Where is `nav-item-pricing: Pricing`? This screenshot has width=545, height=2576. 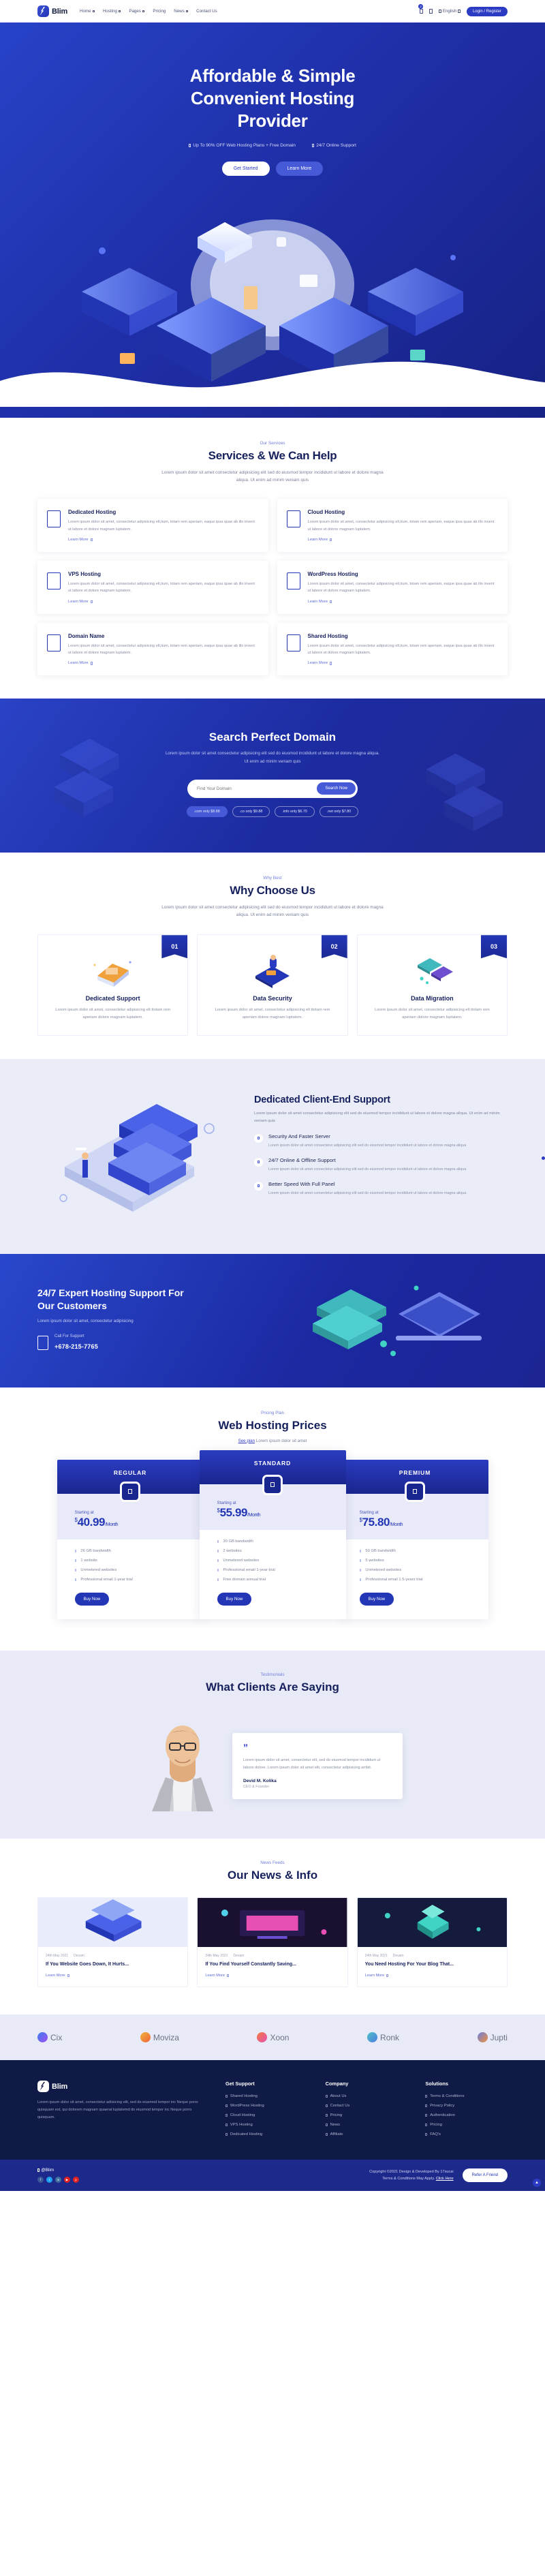
nav-item-pricing: Pricing is located at coordinates (159, 11).